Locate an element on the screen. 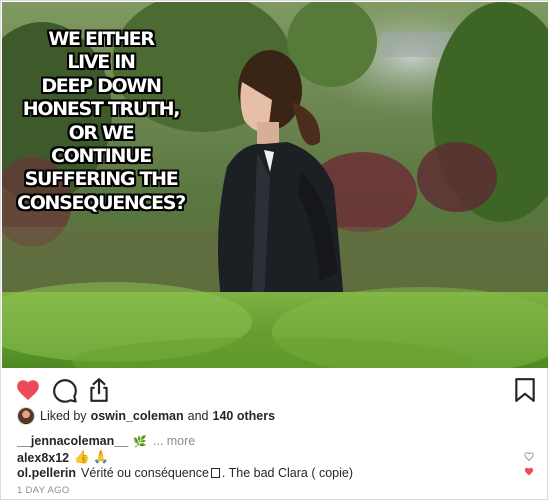 The width and height of the screenshot is (548, 500). comment-text: 👍 🙏 is located at coordinates (91, 457).